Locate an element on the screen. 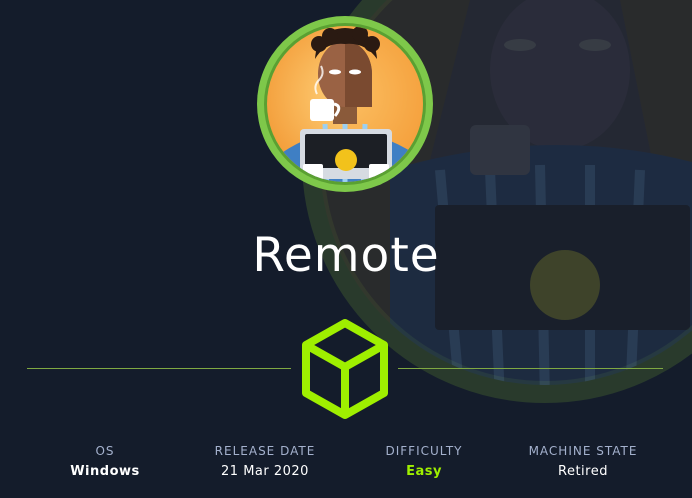  machine-avatar is located at coordinates (345, 104).